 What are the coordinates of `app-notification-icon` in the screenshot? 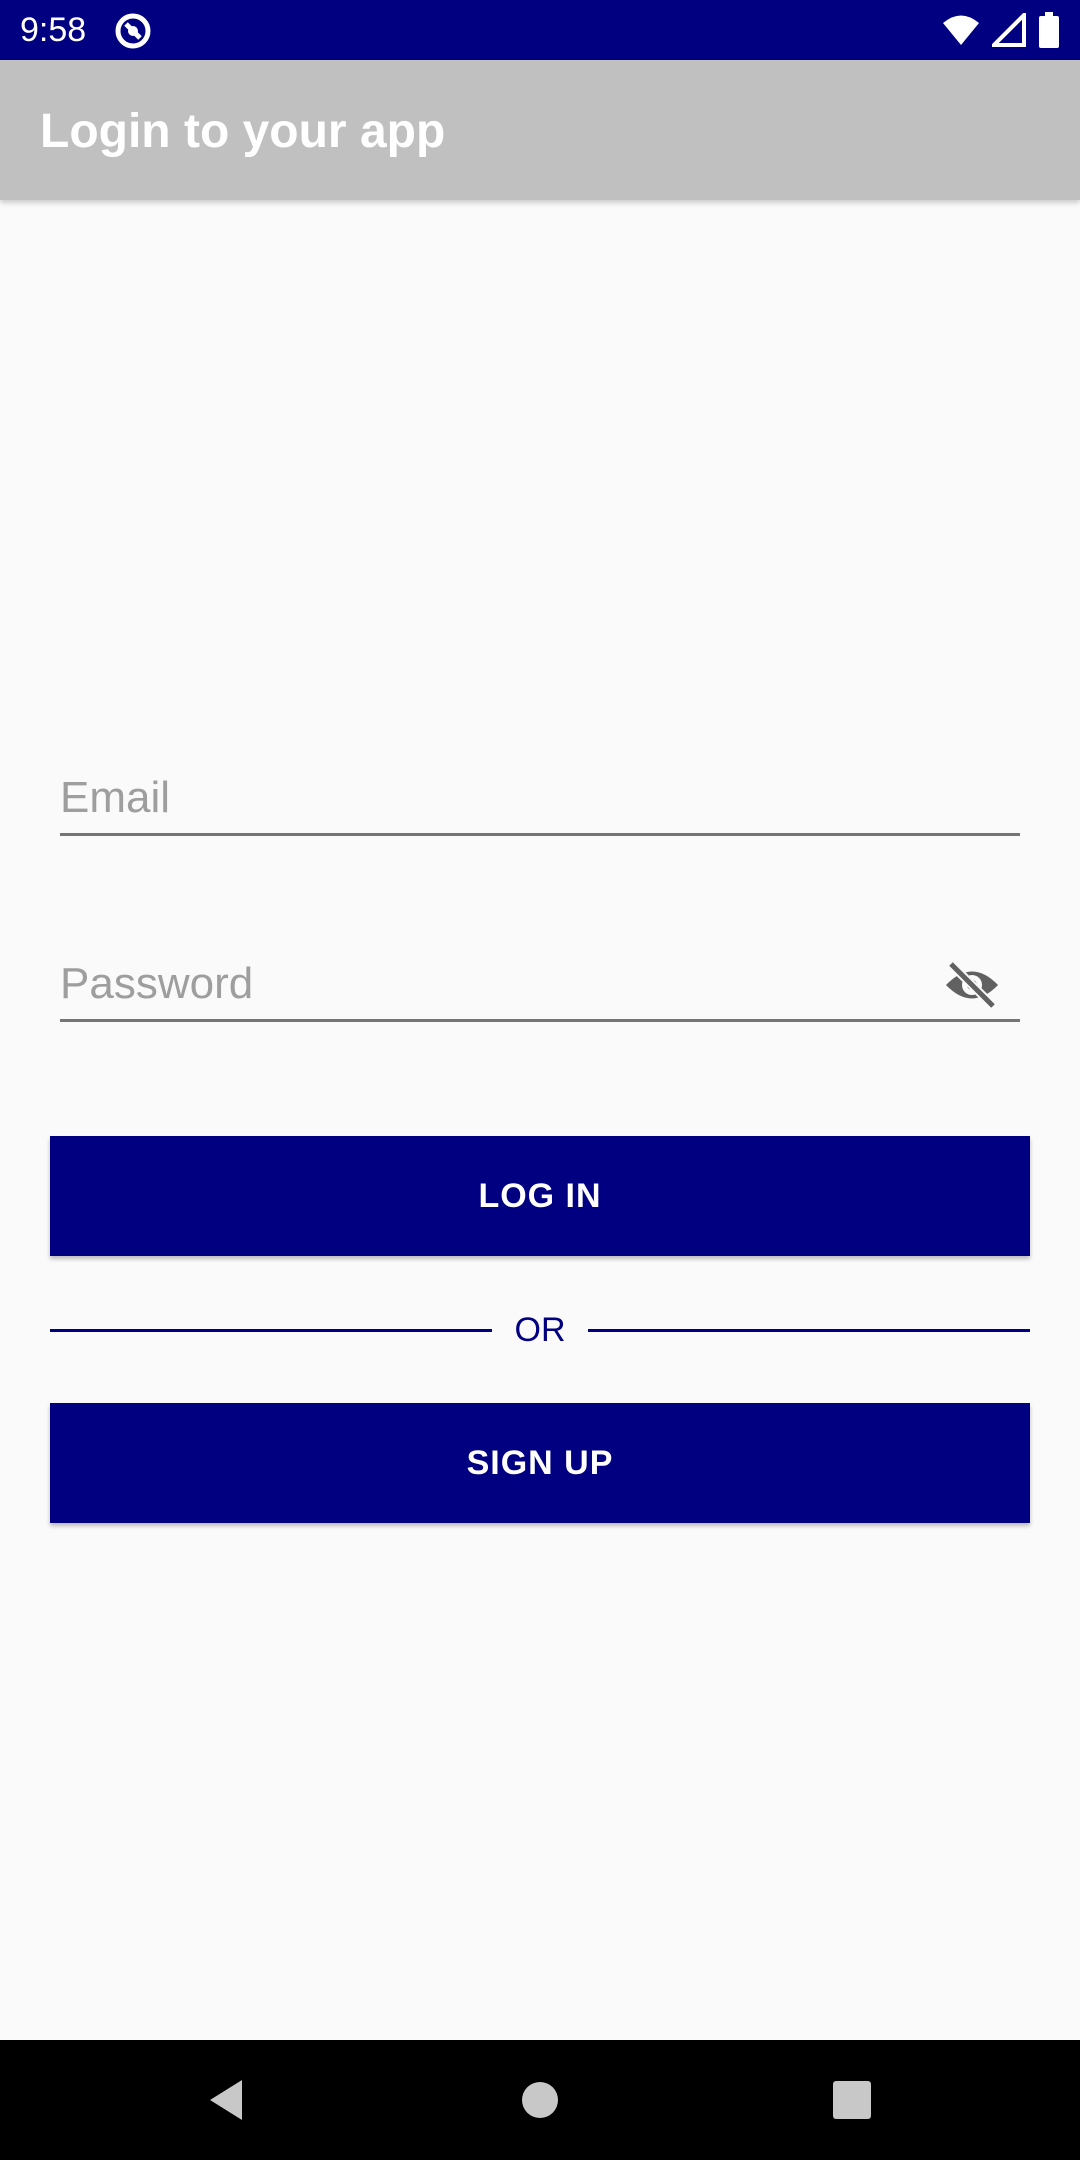 It's located at (133, 31).